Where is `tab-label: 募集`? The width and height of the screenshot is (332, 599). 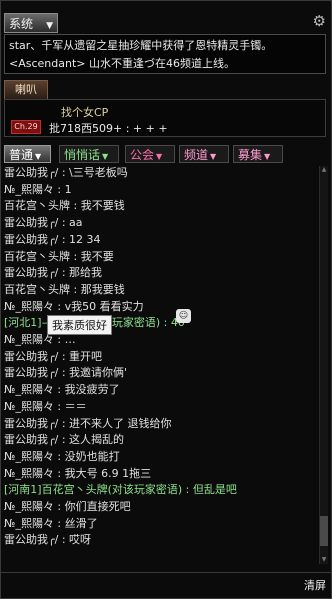 tab-label: 募集 is located at coordinates (250, 155).